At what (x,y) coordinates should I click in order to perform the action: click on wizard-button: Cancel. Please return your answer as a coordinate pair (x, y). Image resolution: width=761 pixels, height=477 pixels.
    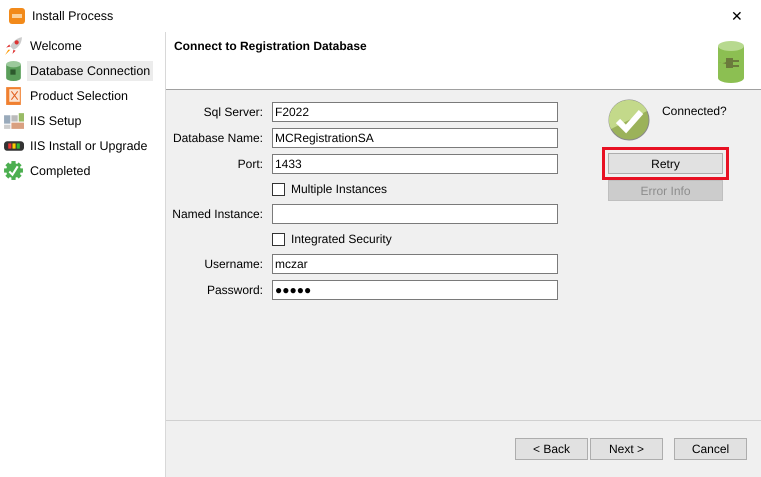
    Looking at the image, I should click on (710, 449).